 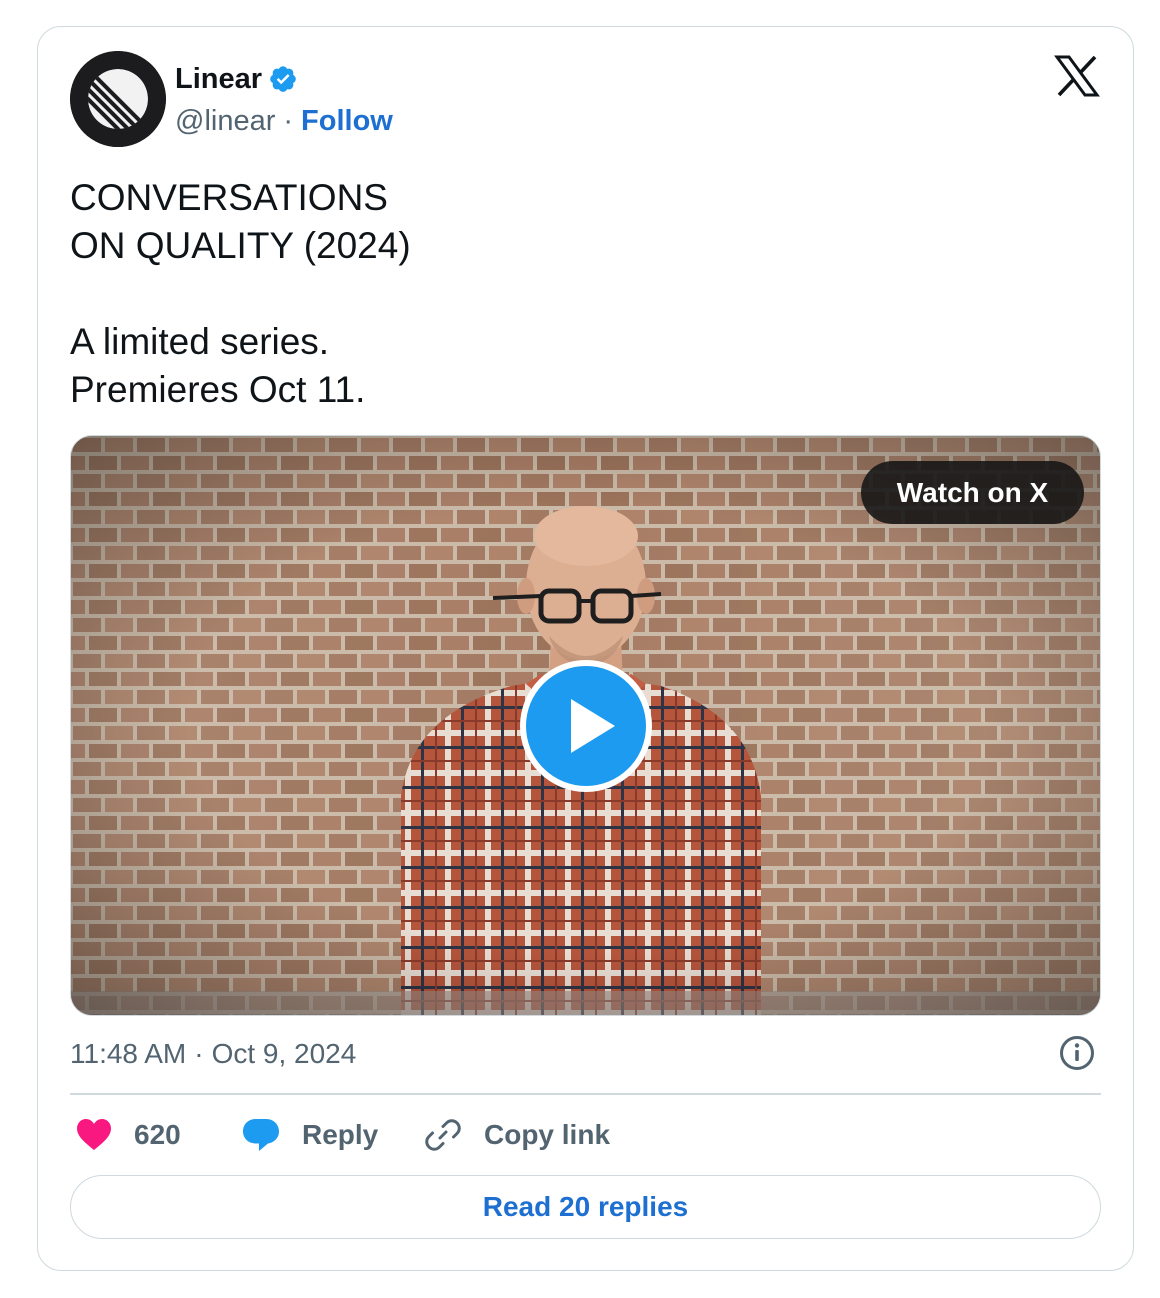 What do you see at coordinates (1077, 76) in the screenshot?
I see `x-logo-icon` at bounding box center [1077, 76].